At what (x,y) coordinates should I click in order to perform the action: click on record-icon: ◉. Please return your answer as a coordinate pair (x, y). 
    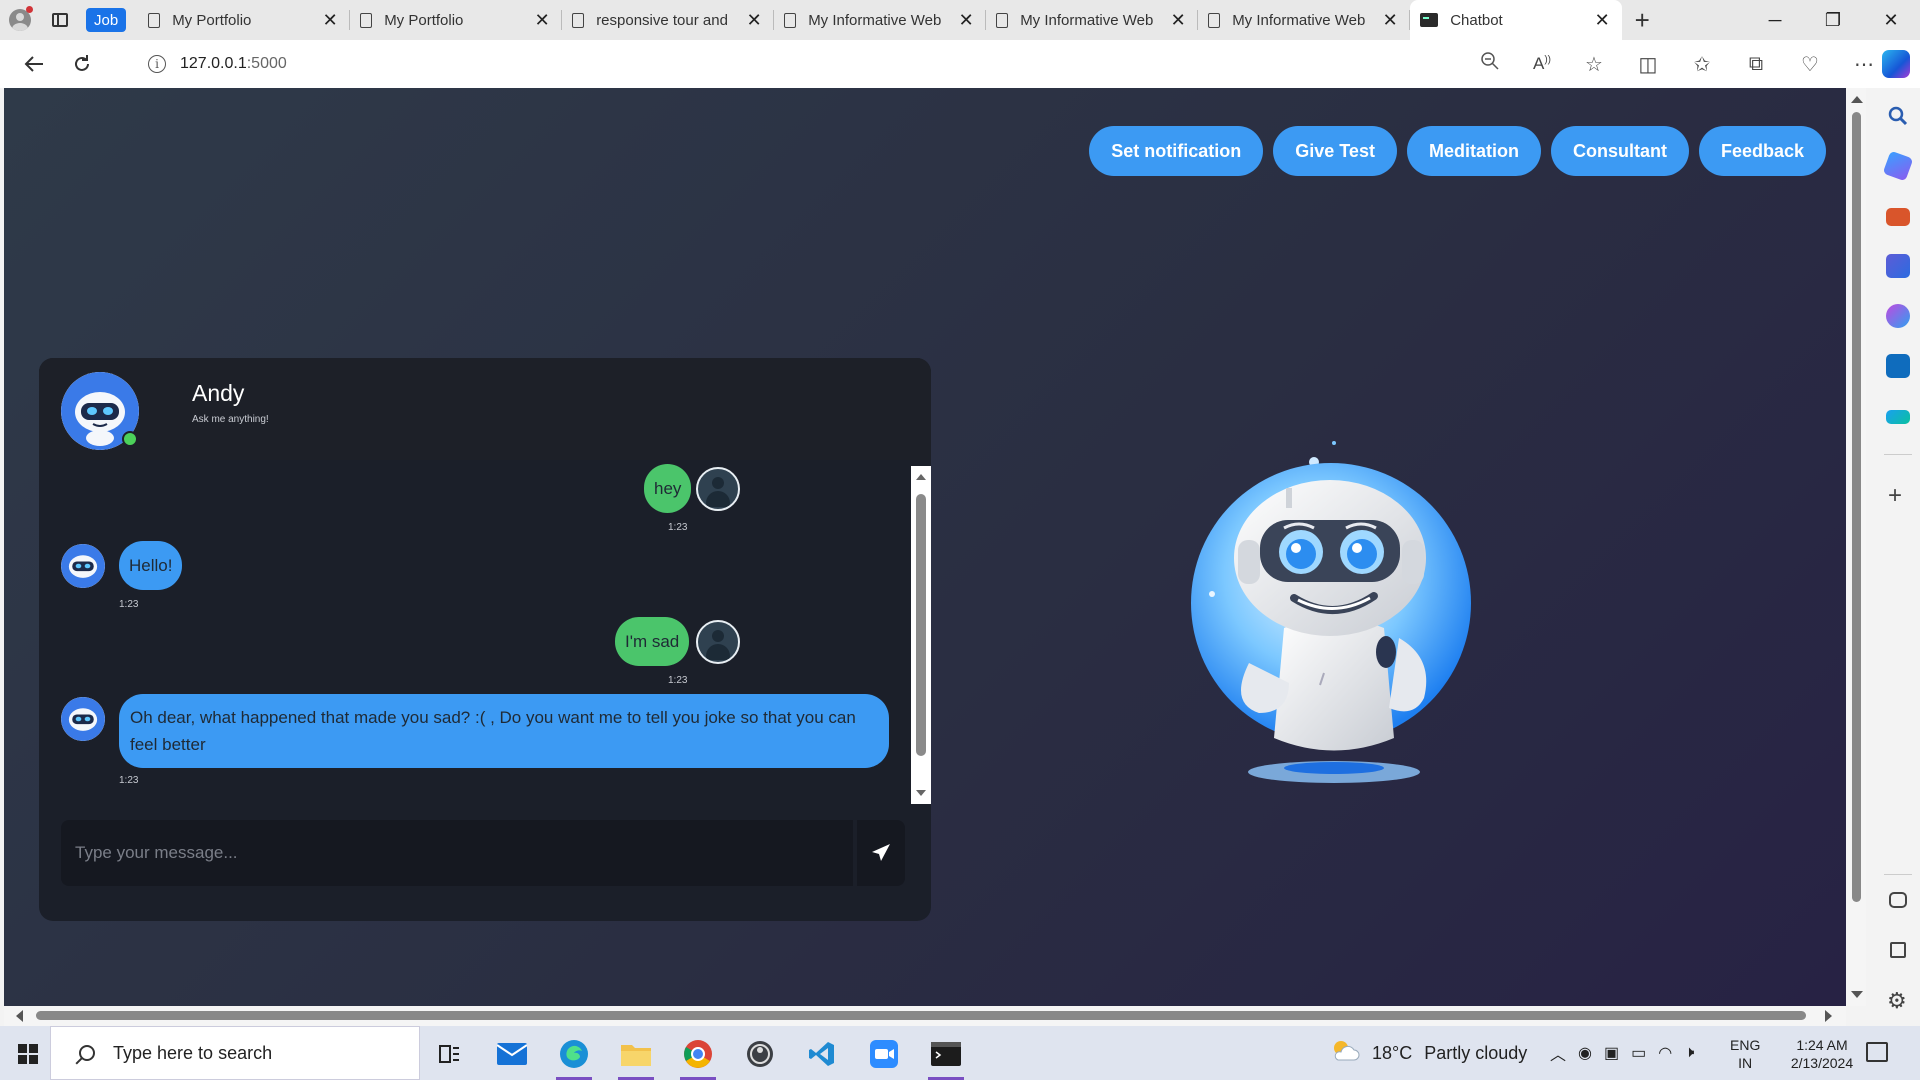
    Looking at the image, I should click on (1585, 1053).